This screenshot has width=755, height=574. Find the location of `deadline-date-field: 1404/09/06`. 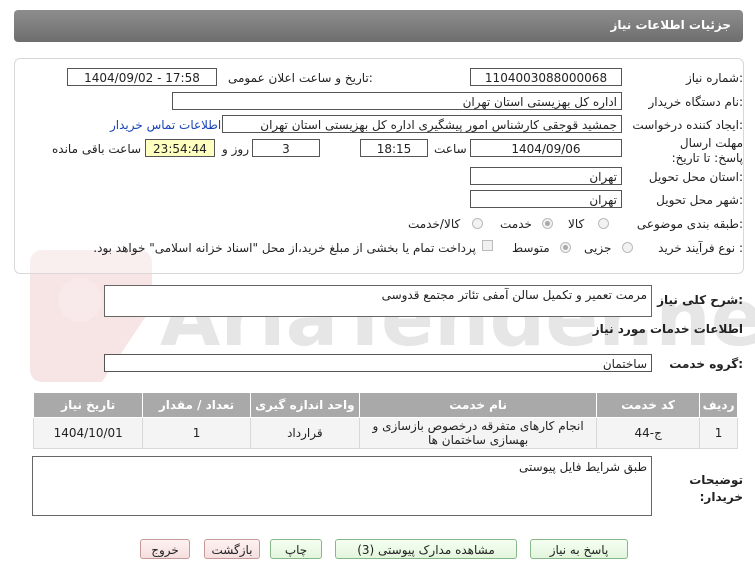

deadline-date-field: 1404/09/06 is located at coordinates (546, 148).